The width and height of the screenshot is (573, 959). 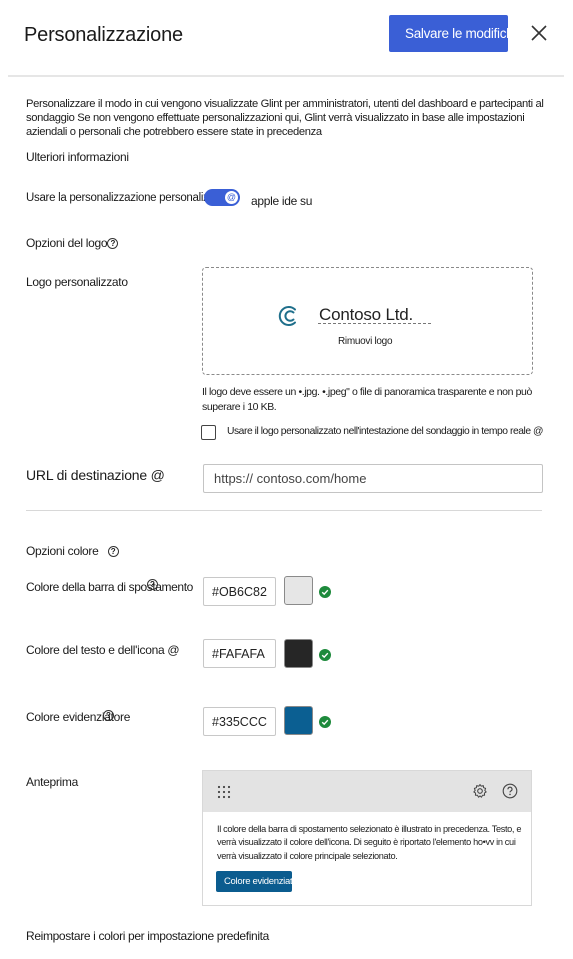 What do you see at coordinates (254, 881) in the screenshot?
I see `preview-highlight-button: Colore evidenziatore` at bounding box center [254, 881].